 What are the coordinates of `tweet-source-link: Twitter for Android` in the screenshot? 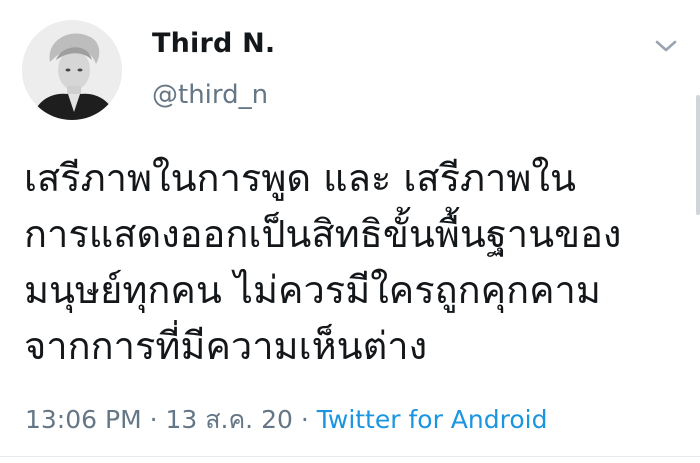 It's located at (432, 419).